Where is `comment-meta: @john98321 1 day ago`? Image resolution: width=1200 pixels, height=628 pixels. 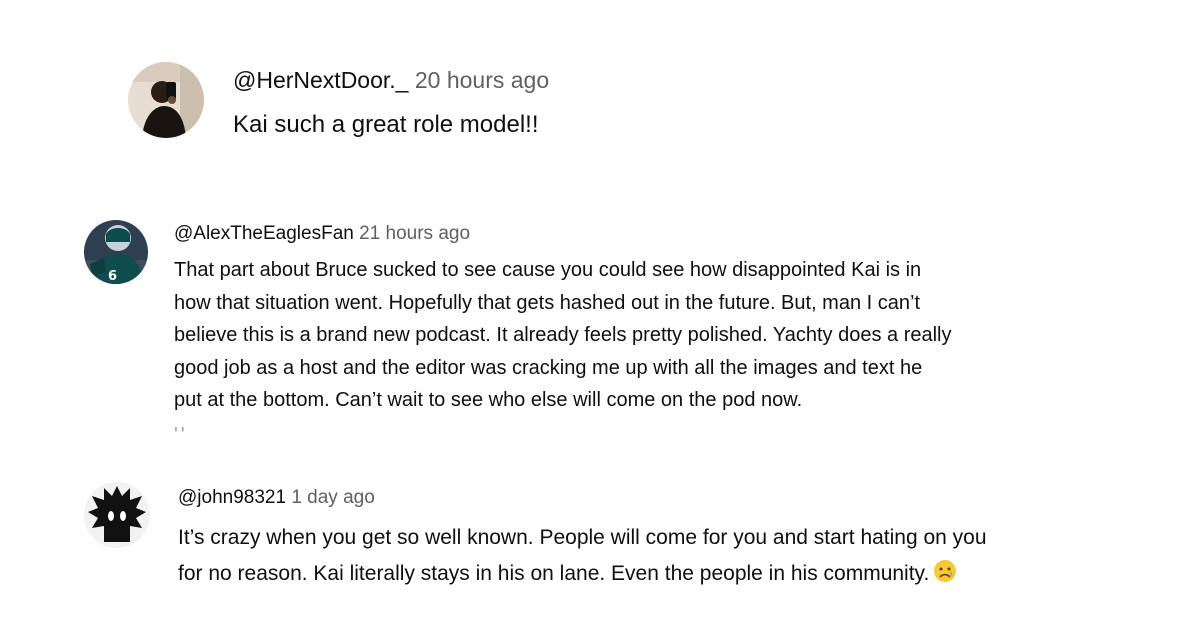 comment-meta: @john98321 1 day ago is located at coordinates (276, 498).